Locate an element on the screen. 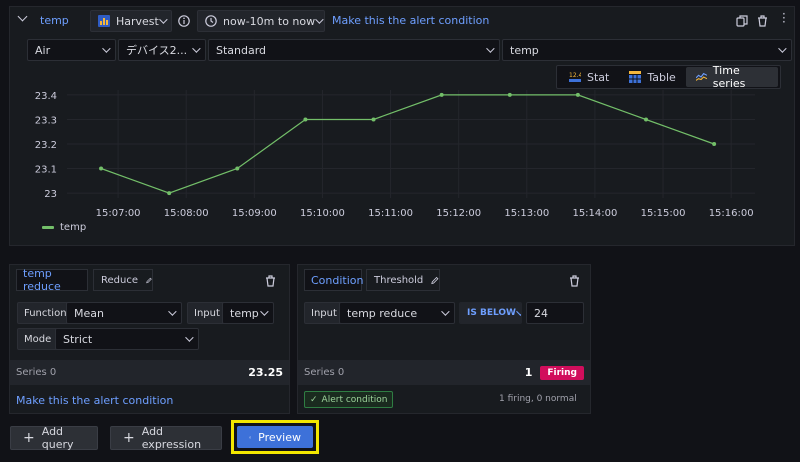  time-range-picker: now-10m to now is located at coordinates (261, 21).